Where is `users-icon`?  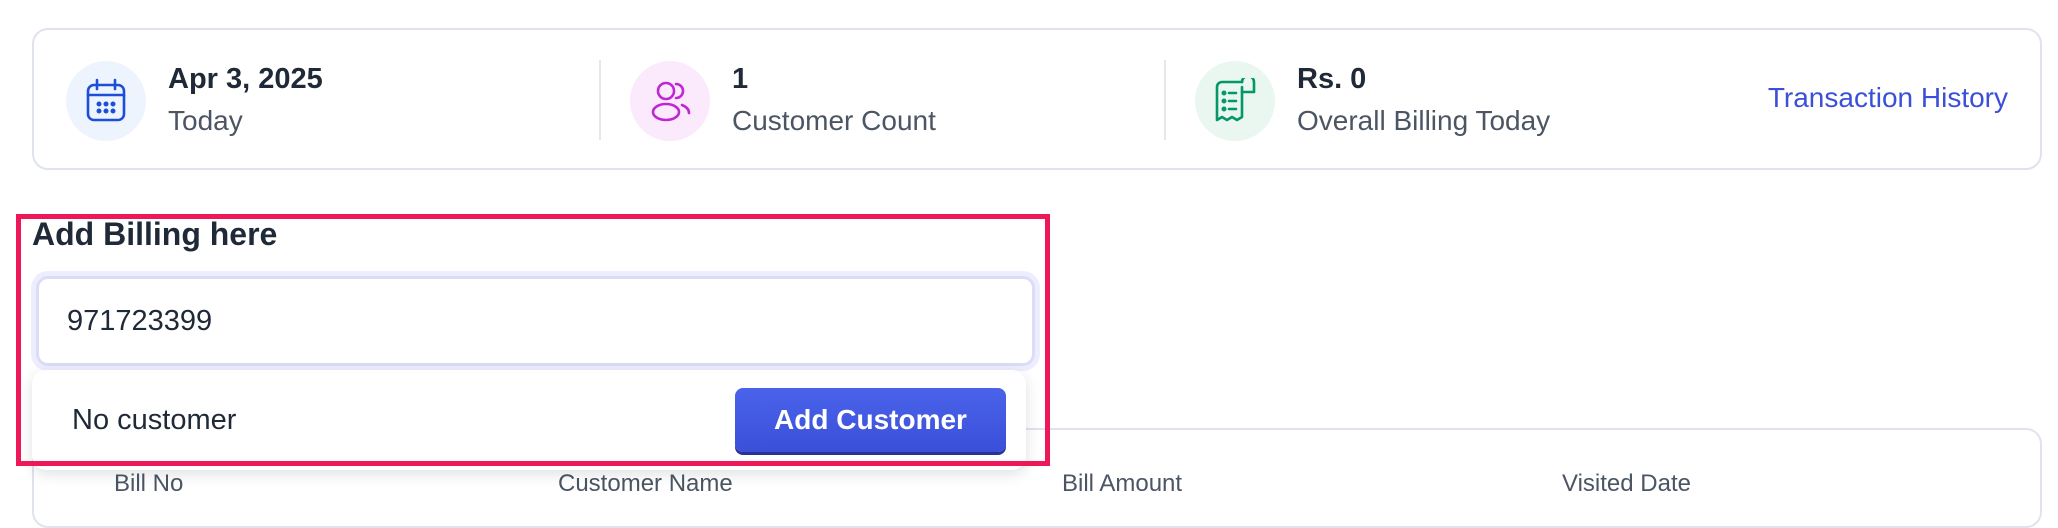
users-icon is located at coordinates (670, 101).